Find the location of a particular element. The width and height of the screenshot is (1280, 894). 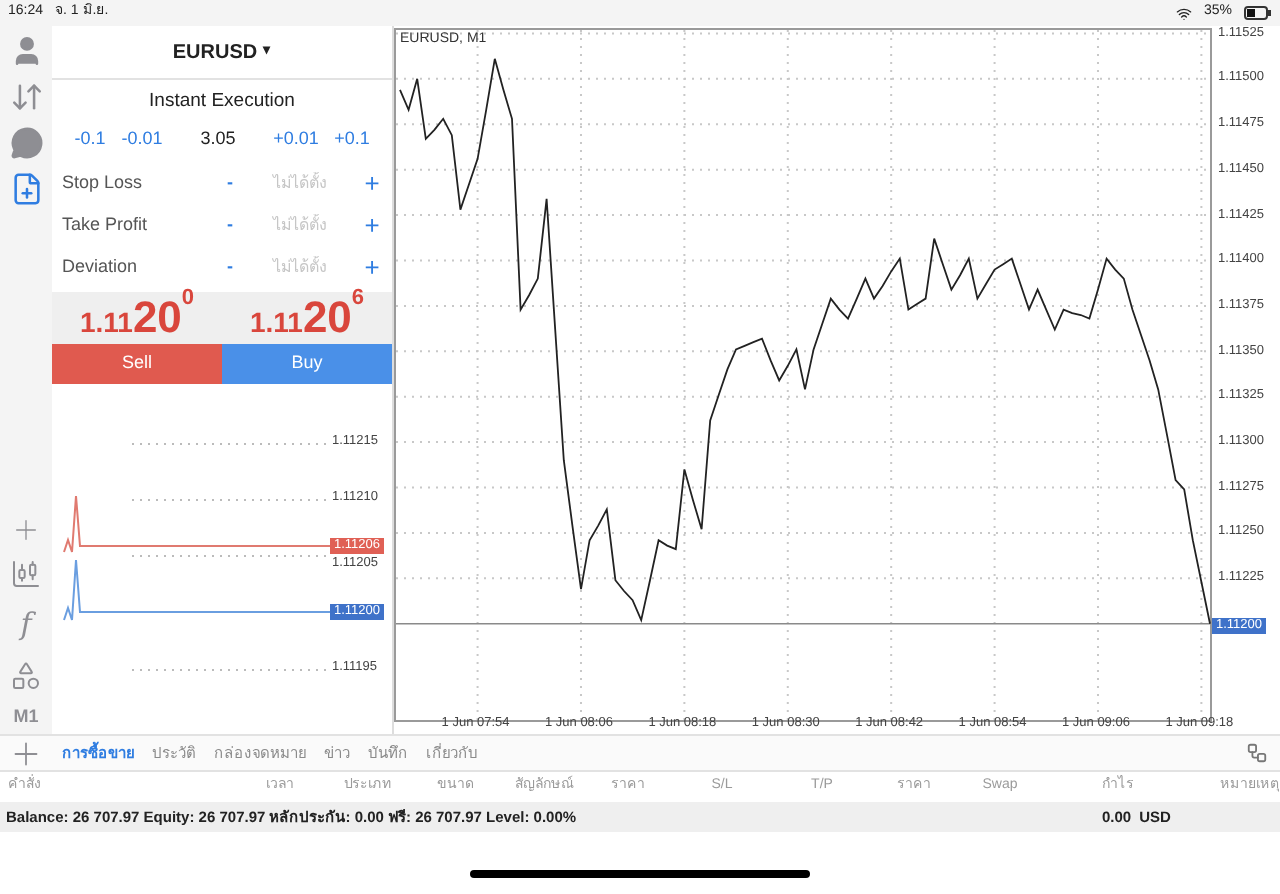

battery-icon is located at coordinates (1258, 13).